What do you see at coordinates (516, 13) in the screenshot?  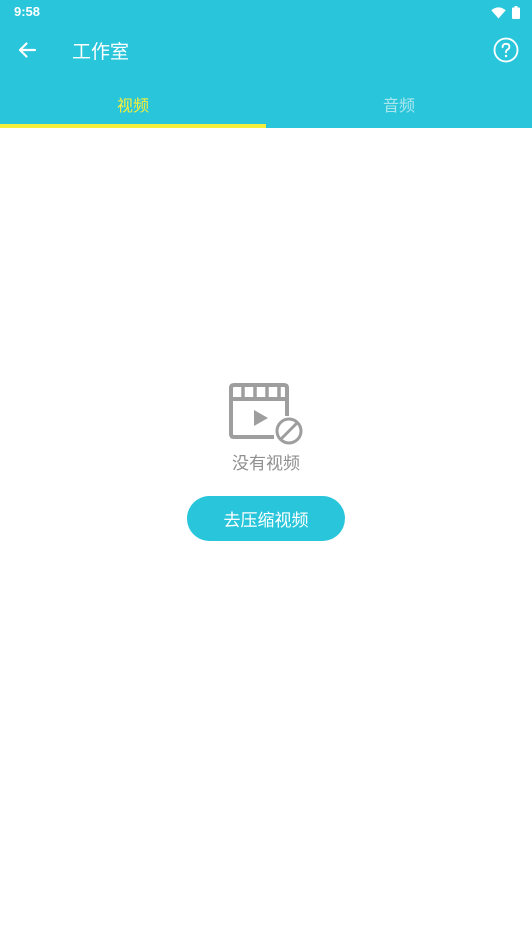 I see `battery-icon` at bounding box center [516, 13].